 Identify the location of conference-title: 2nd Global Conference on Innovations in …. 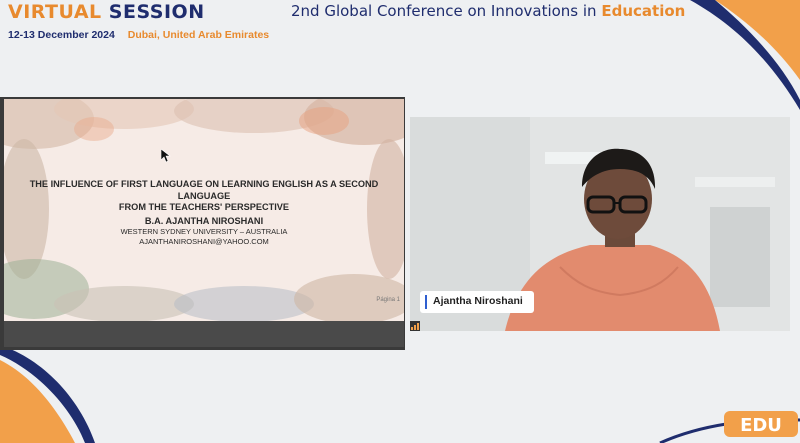
(488, 11).